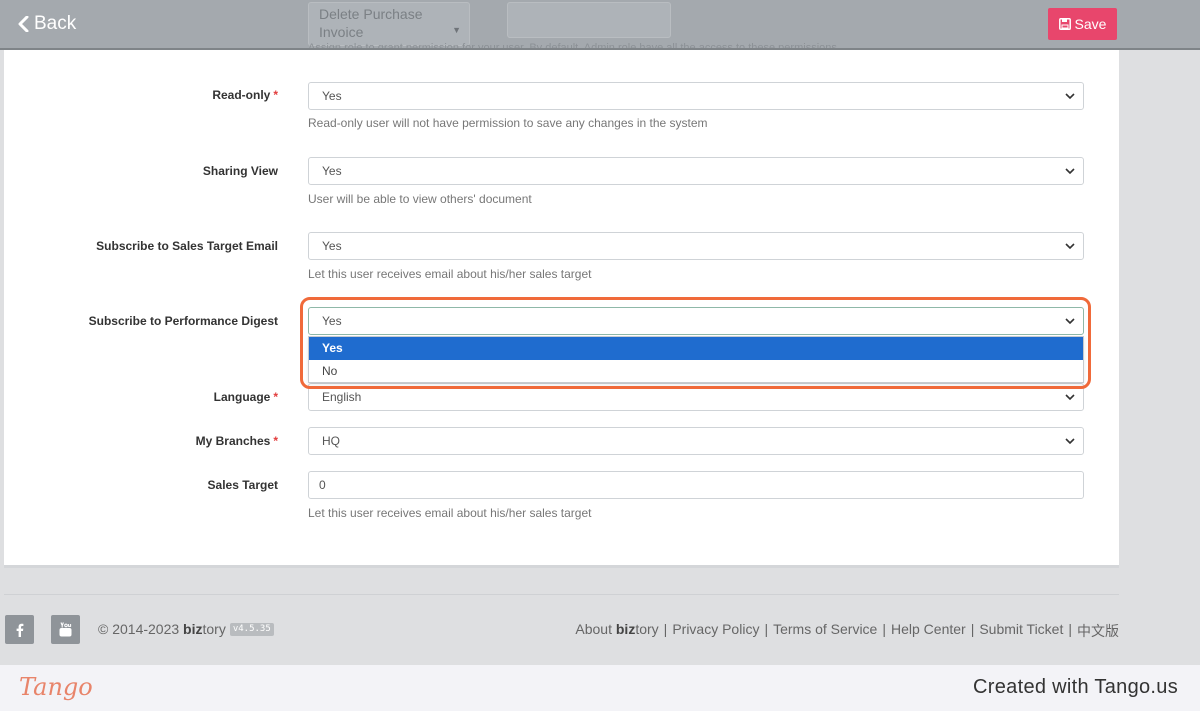  I want to click on sharing-view-select: Yes, so click(696, 171).